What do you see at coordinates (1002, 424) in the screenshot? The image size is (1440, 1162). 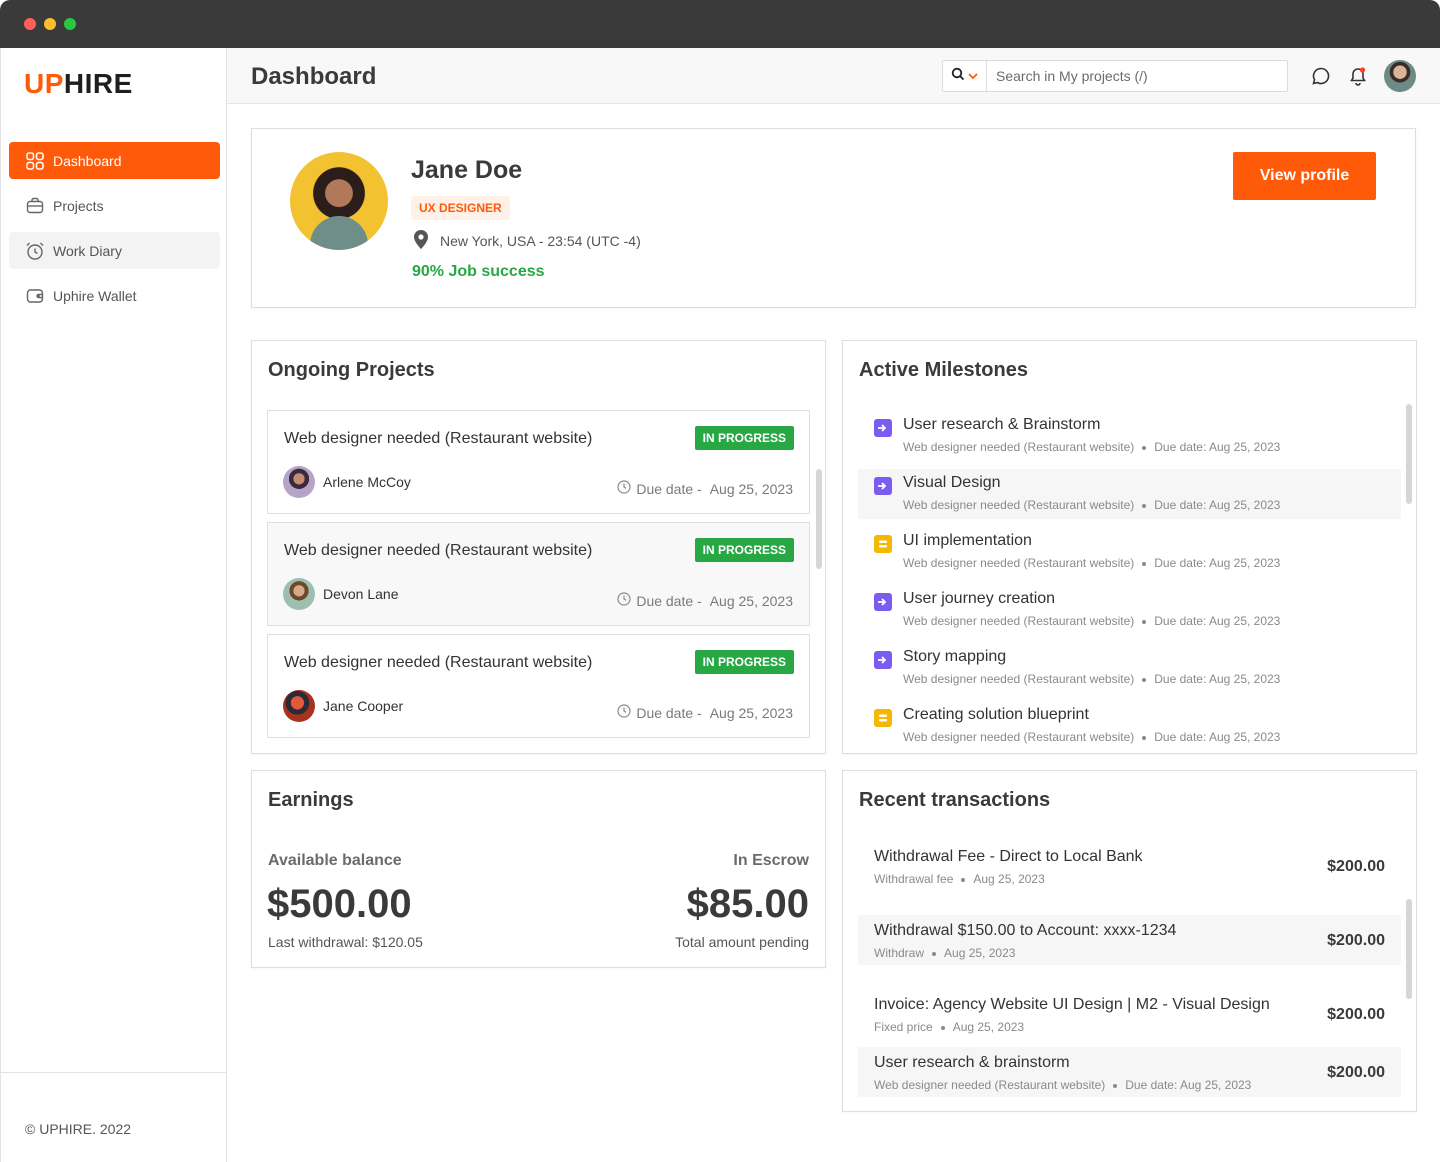 I see `milestone-title: User research & Brainstorm` at bounding box center [1002, 424].